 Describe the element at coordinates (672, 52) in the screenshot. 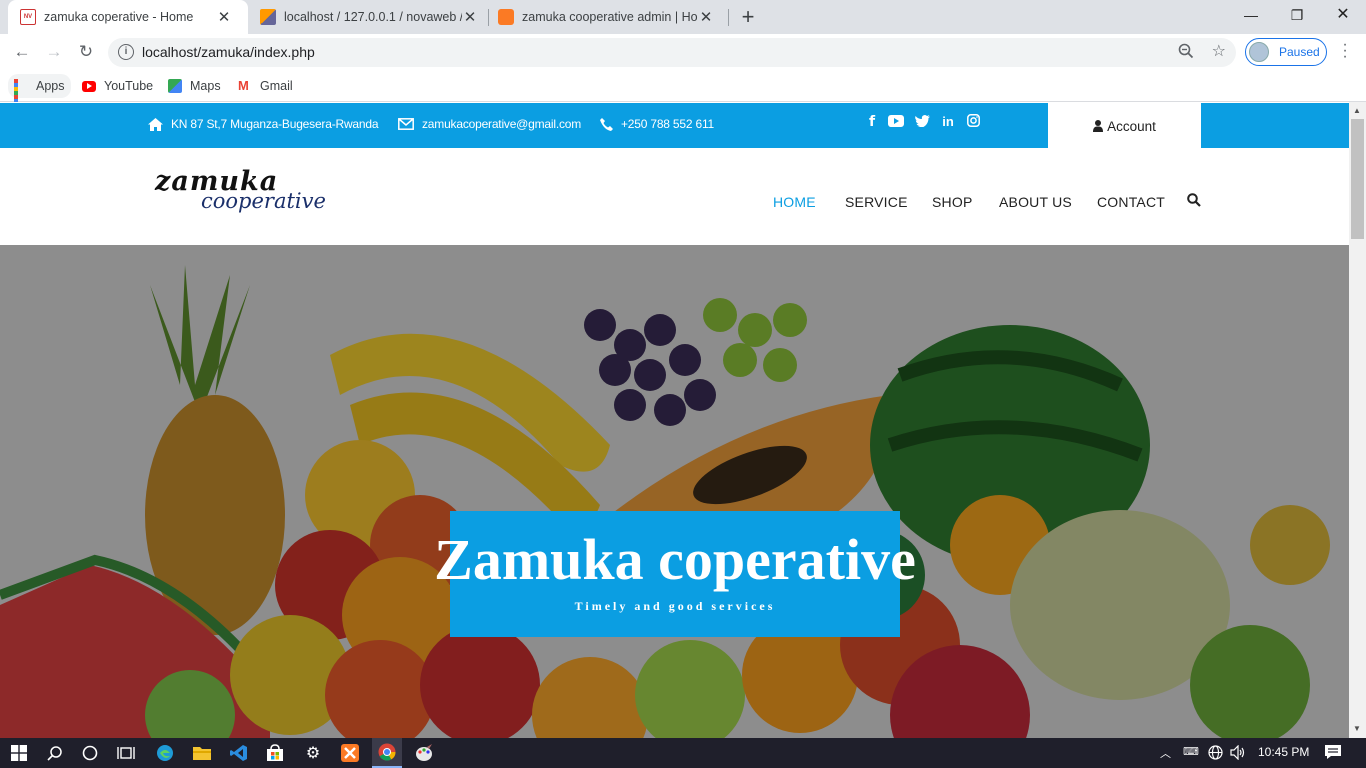

I see `address-bar: i localhost/zamuka/index.php ☆` at that location.